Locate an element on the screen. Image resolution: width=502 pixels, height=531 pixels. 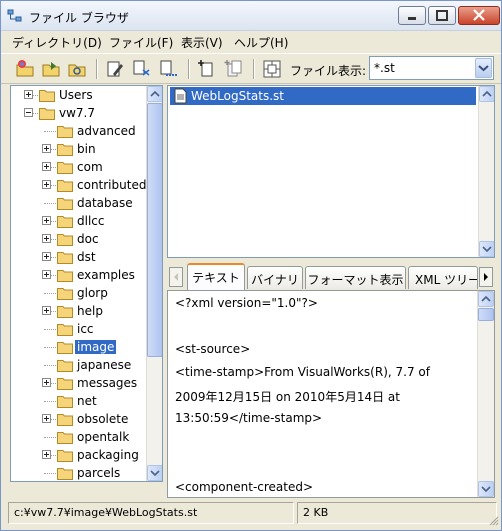
edit-icon is located at coordinates (115, 69).